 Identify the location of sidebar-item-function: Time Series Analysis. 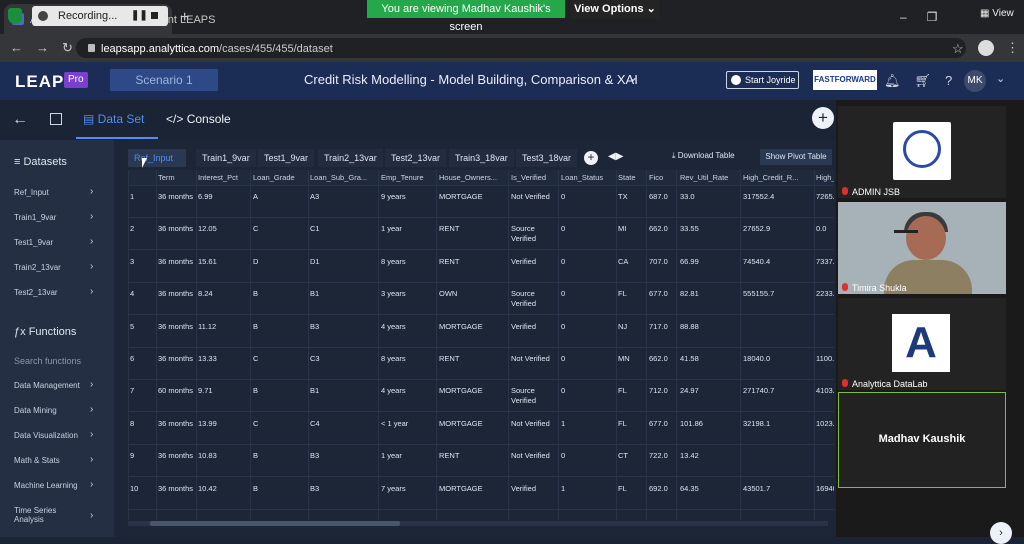
(49, 515).